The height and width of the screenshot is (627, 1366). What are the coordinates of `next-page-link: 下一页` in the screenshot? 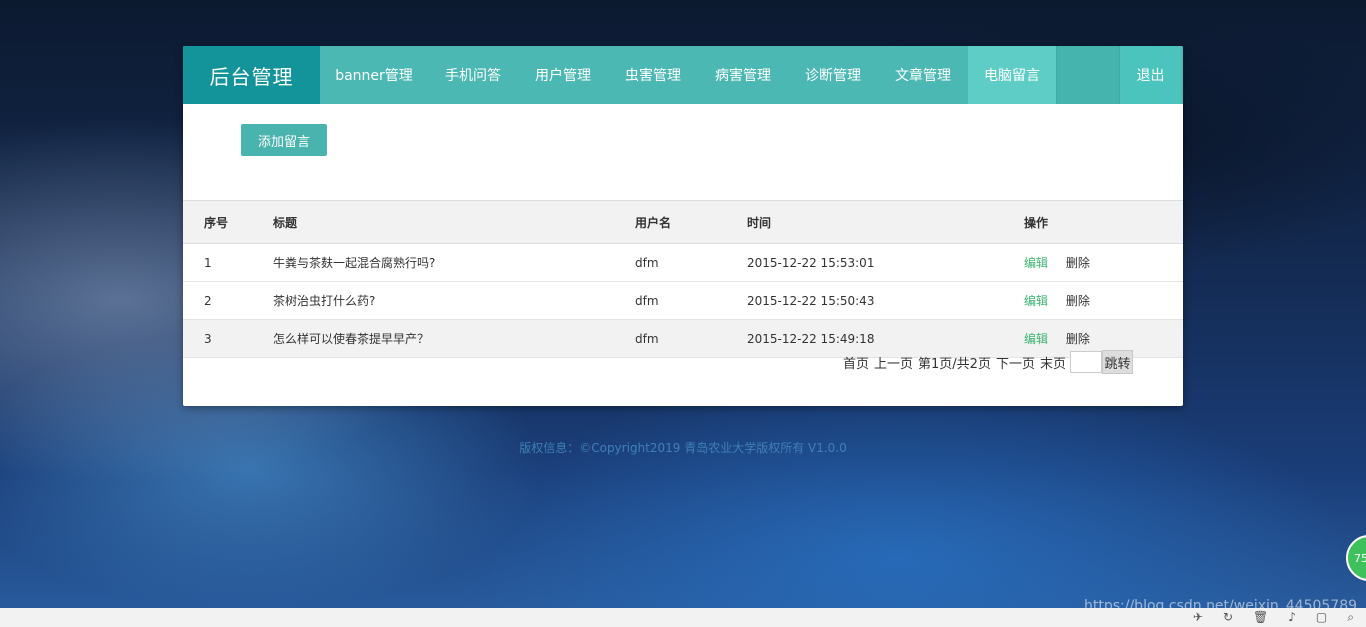 It's located at (1015, 362).